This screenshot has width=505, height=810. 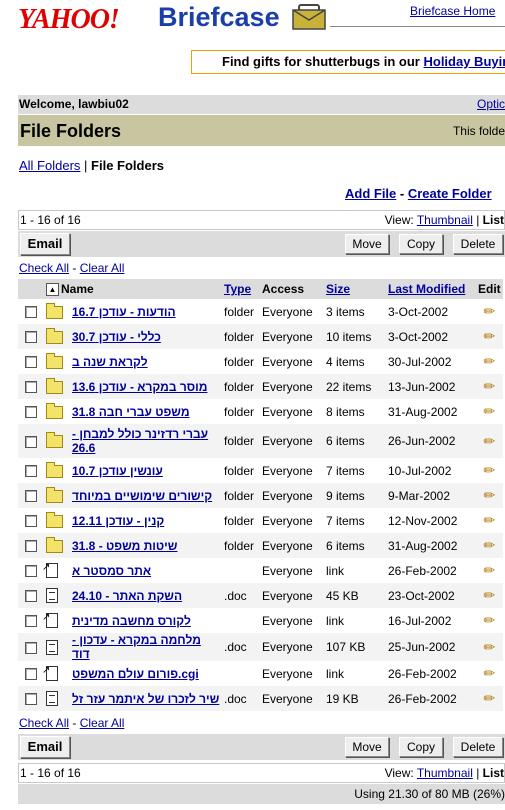 What do you see at coordinates (117, 471) in the screenshot?
I see `row-name-link: עונשין עודכן 10.7` at bounding box center [117, 471].